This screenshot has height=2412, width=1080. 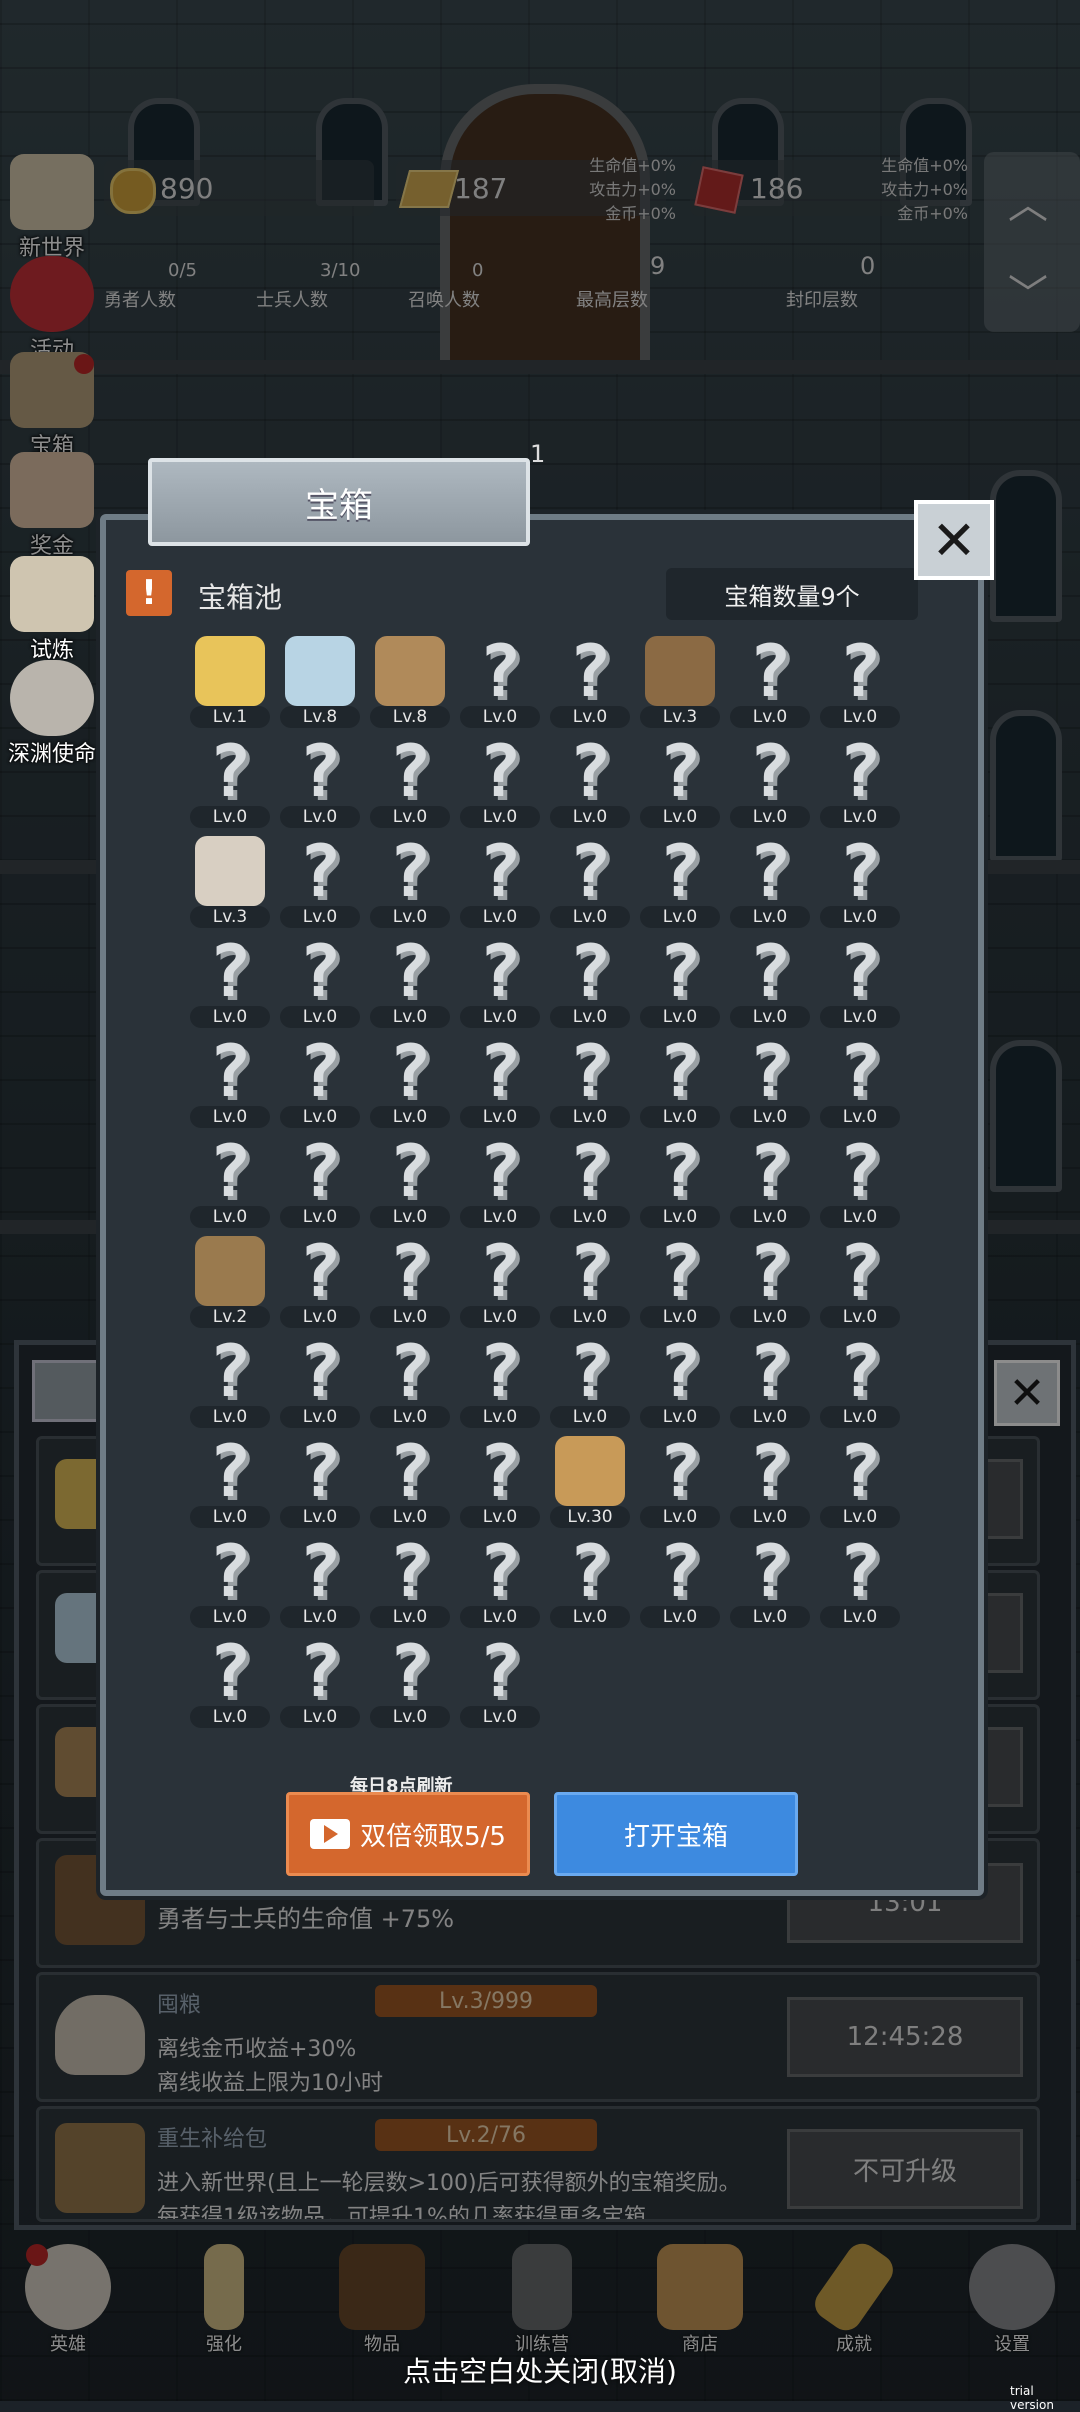 What do you see at coordinates (52, 714) in the screenshot?
I see `side-abyss: 深渊使命` at bounding box center [52, 714].